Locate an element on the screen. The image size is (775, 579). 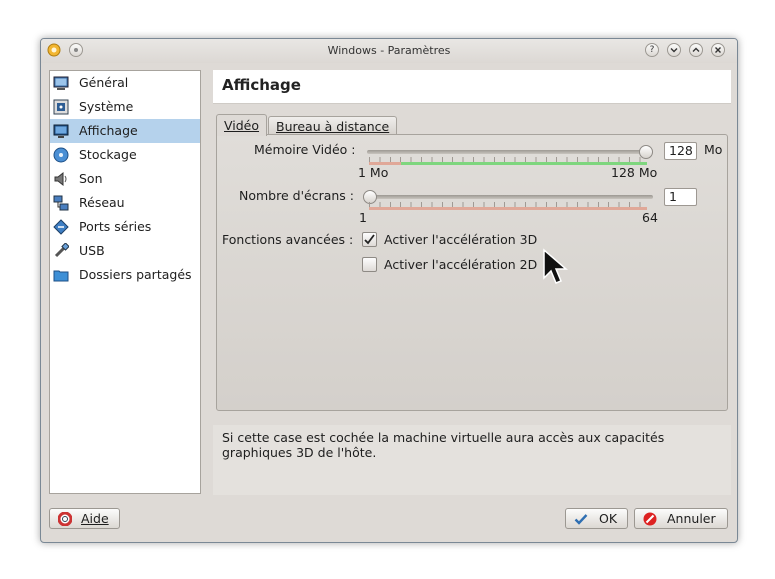
network-icon is located at coordinates (61, 203).